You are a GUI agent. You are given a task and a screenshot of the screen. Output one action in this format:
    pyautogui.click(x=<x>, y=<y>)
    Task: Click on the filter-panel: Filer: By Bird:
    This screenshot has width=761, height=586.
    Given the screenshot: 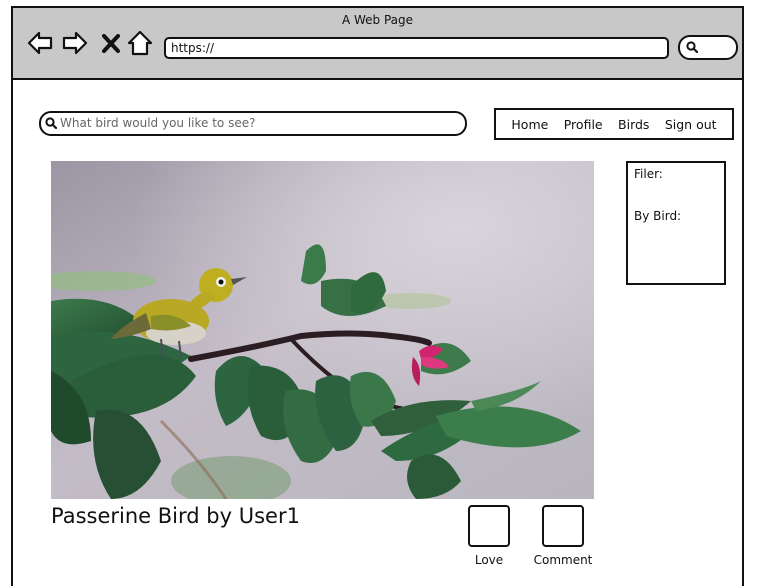 What is the action you would take?
    pyautogui.click(x=676, y=223)
    